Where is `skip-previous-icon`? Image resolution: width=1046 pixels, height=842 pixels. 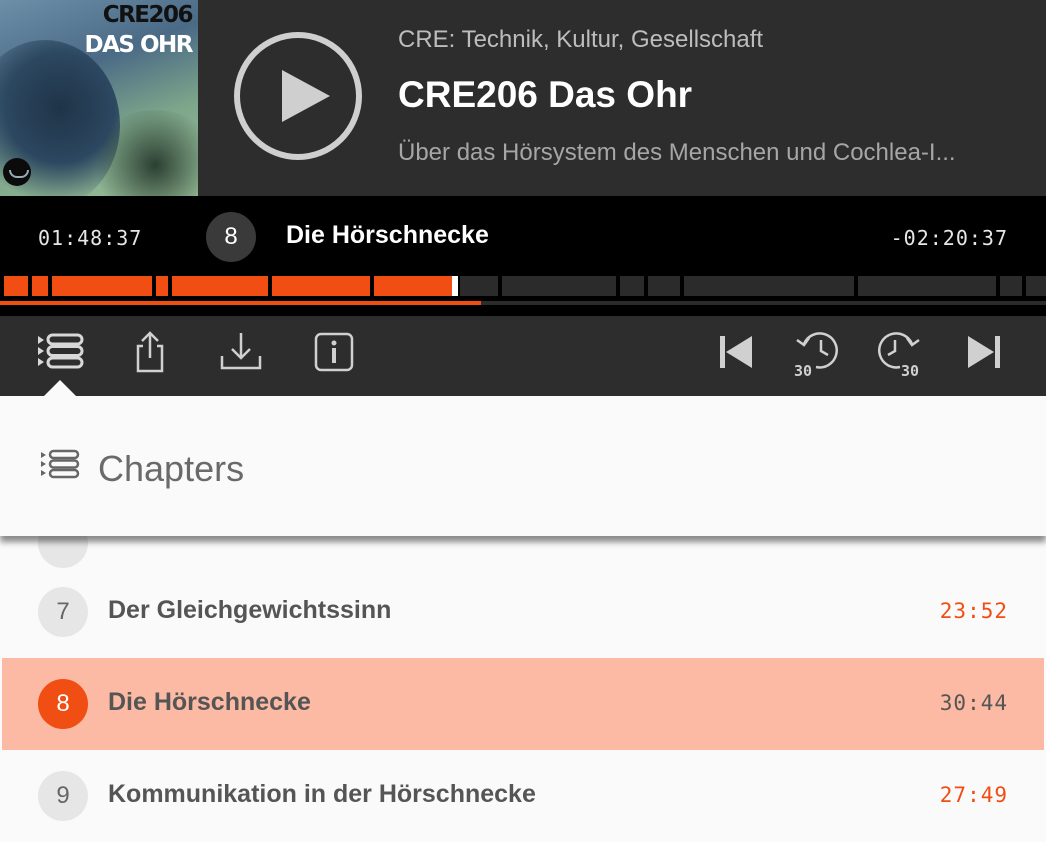
skip-previous-icon is located at coordinates (736, 352).